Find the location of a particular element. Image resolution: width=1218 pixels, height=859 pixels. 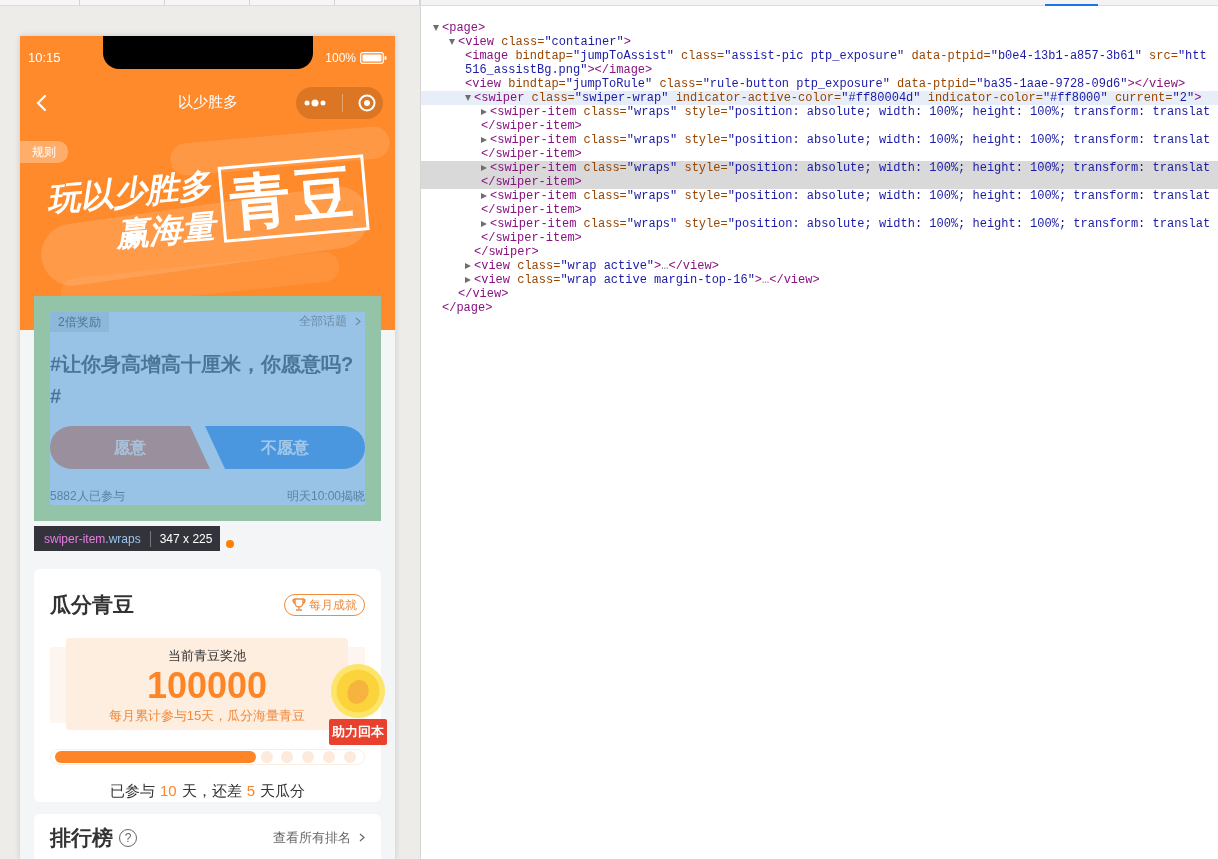

progress-summary: 已参与 10 天，还差 5 天瓜分 is located at coordinates (207, 790).